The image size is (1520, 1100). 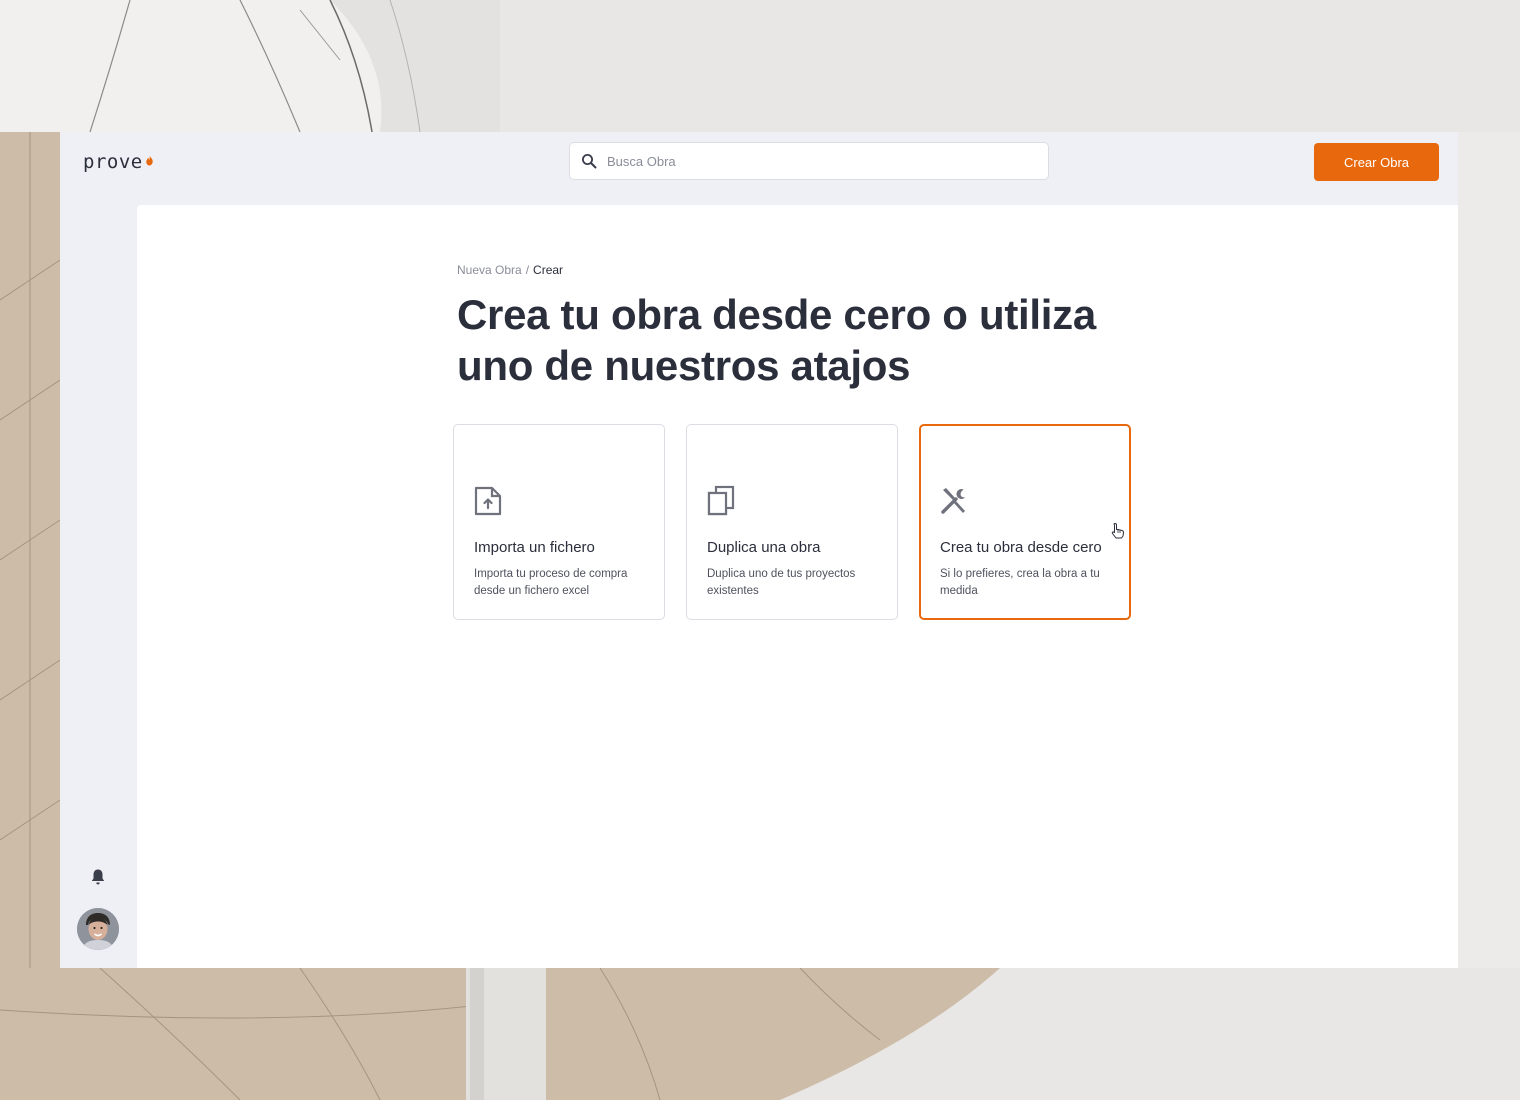 What do you see at coordinates (149, 160) in the screenshot?
I see `flame-logo-icon` at bounding box center [149, 160].